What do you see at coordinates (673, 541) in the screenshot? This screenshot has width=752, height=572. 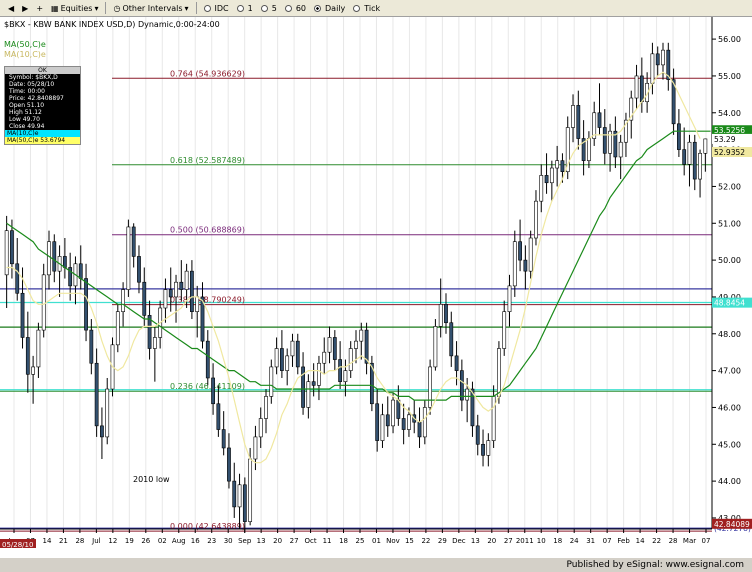 I see `x-tick-label: 28` at bounding box center [673, 541].